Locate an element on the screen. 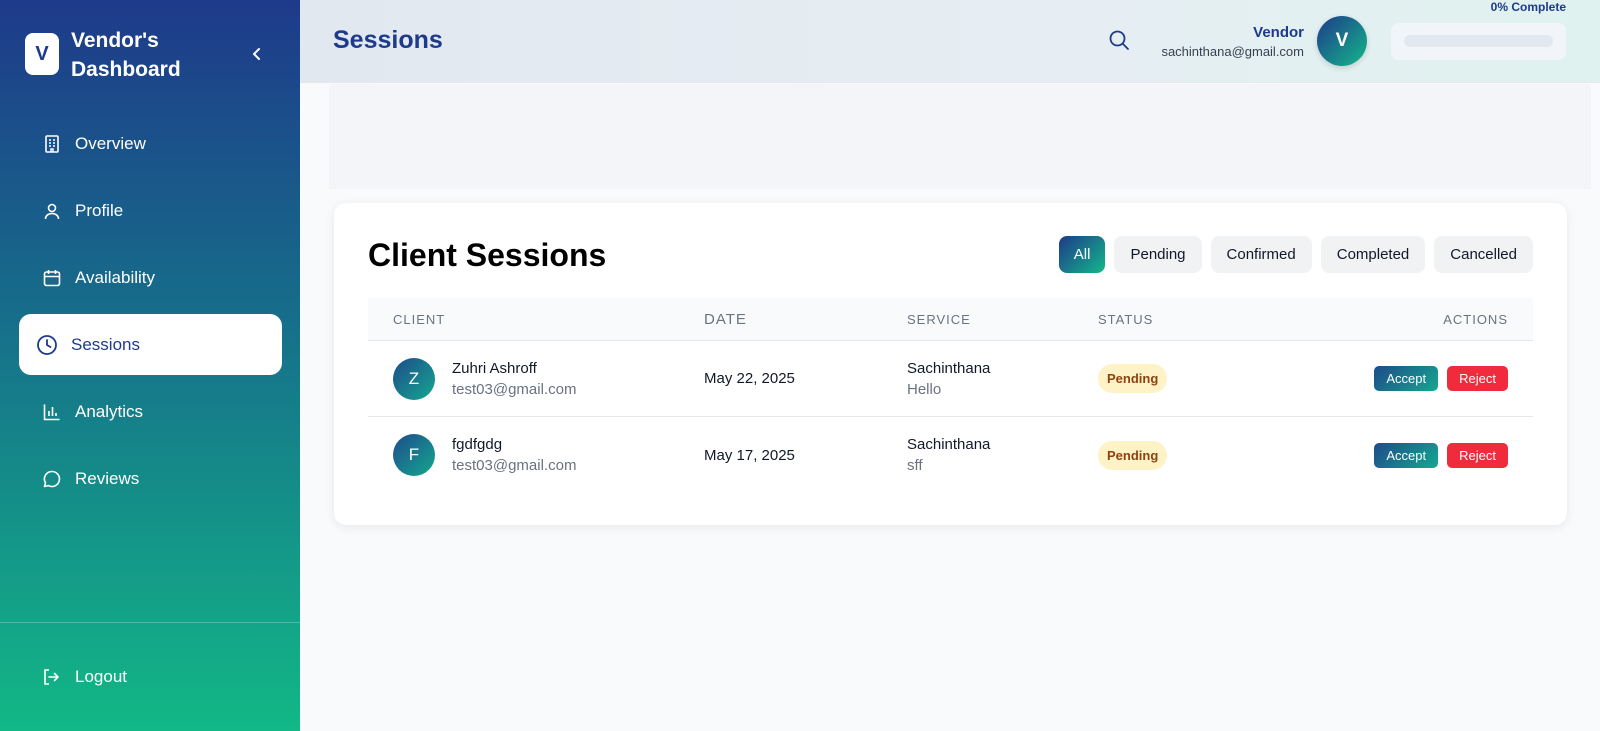 Image resolution: width=1600 pixels, height=731 pixels. clock-icon is located at coordinates (47, 345).